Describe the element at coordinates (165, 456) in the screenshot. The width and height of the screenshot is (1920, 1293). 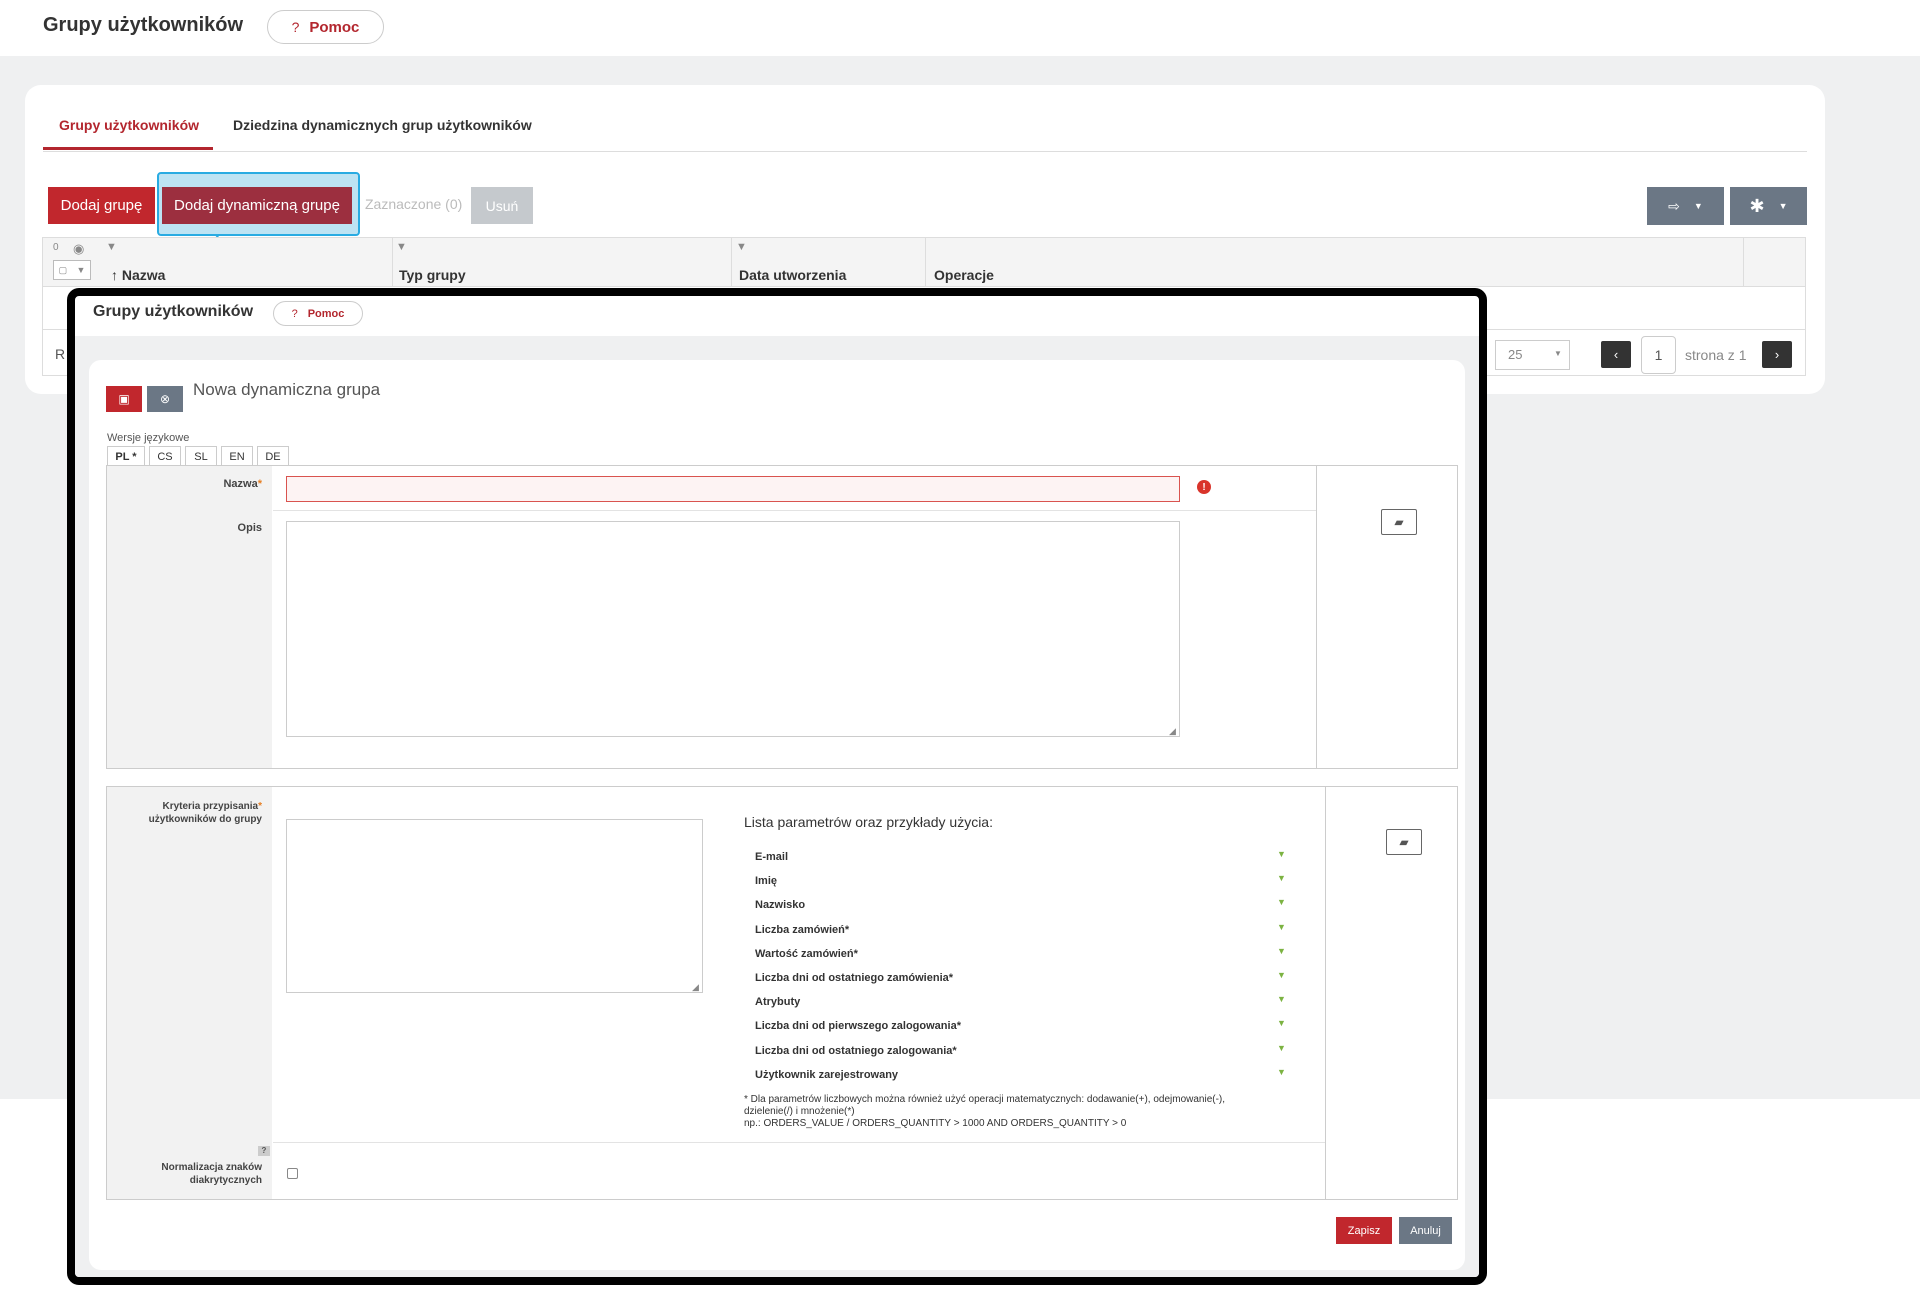
I see `lang-tab-cs: CS` at that location.